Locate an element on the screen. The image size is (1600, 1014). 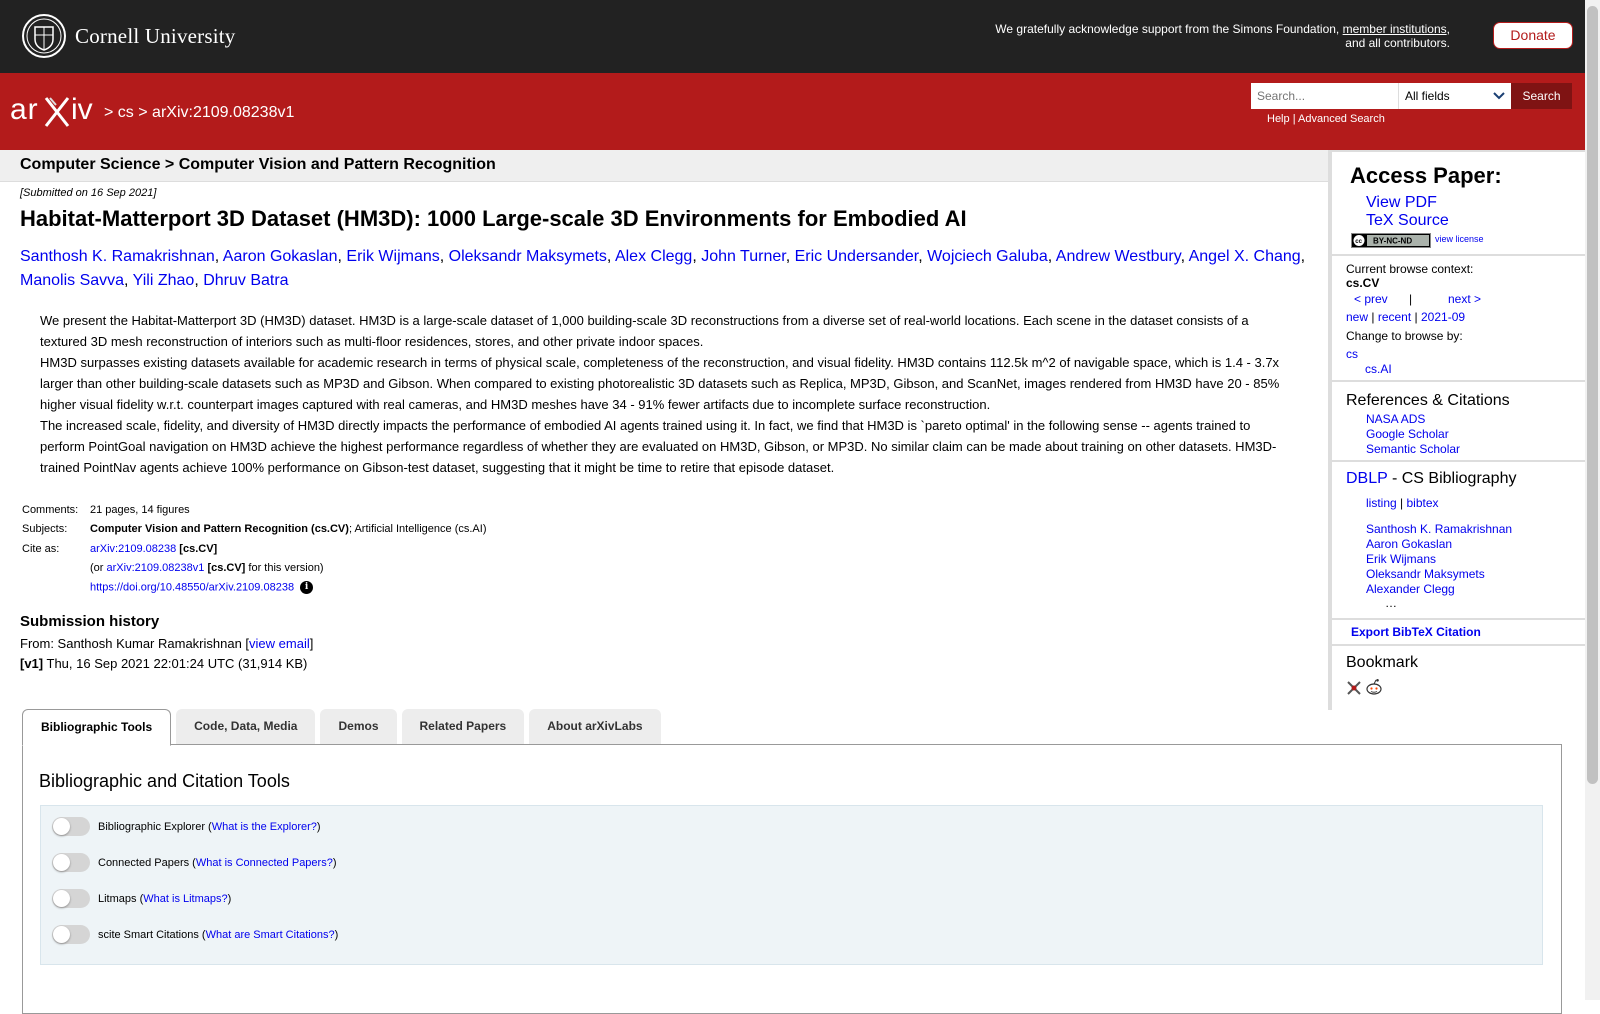
scrollbar is located at coordinates (1592, 500).